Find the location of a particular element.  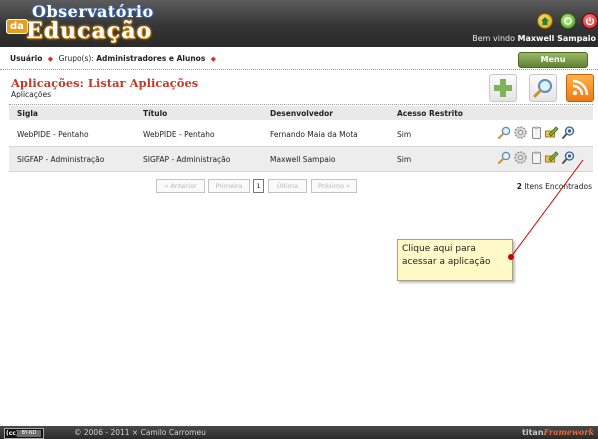

current-page: 1 is located at coordinates (258, 186).